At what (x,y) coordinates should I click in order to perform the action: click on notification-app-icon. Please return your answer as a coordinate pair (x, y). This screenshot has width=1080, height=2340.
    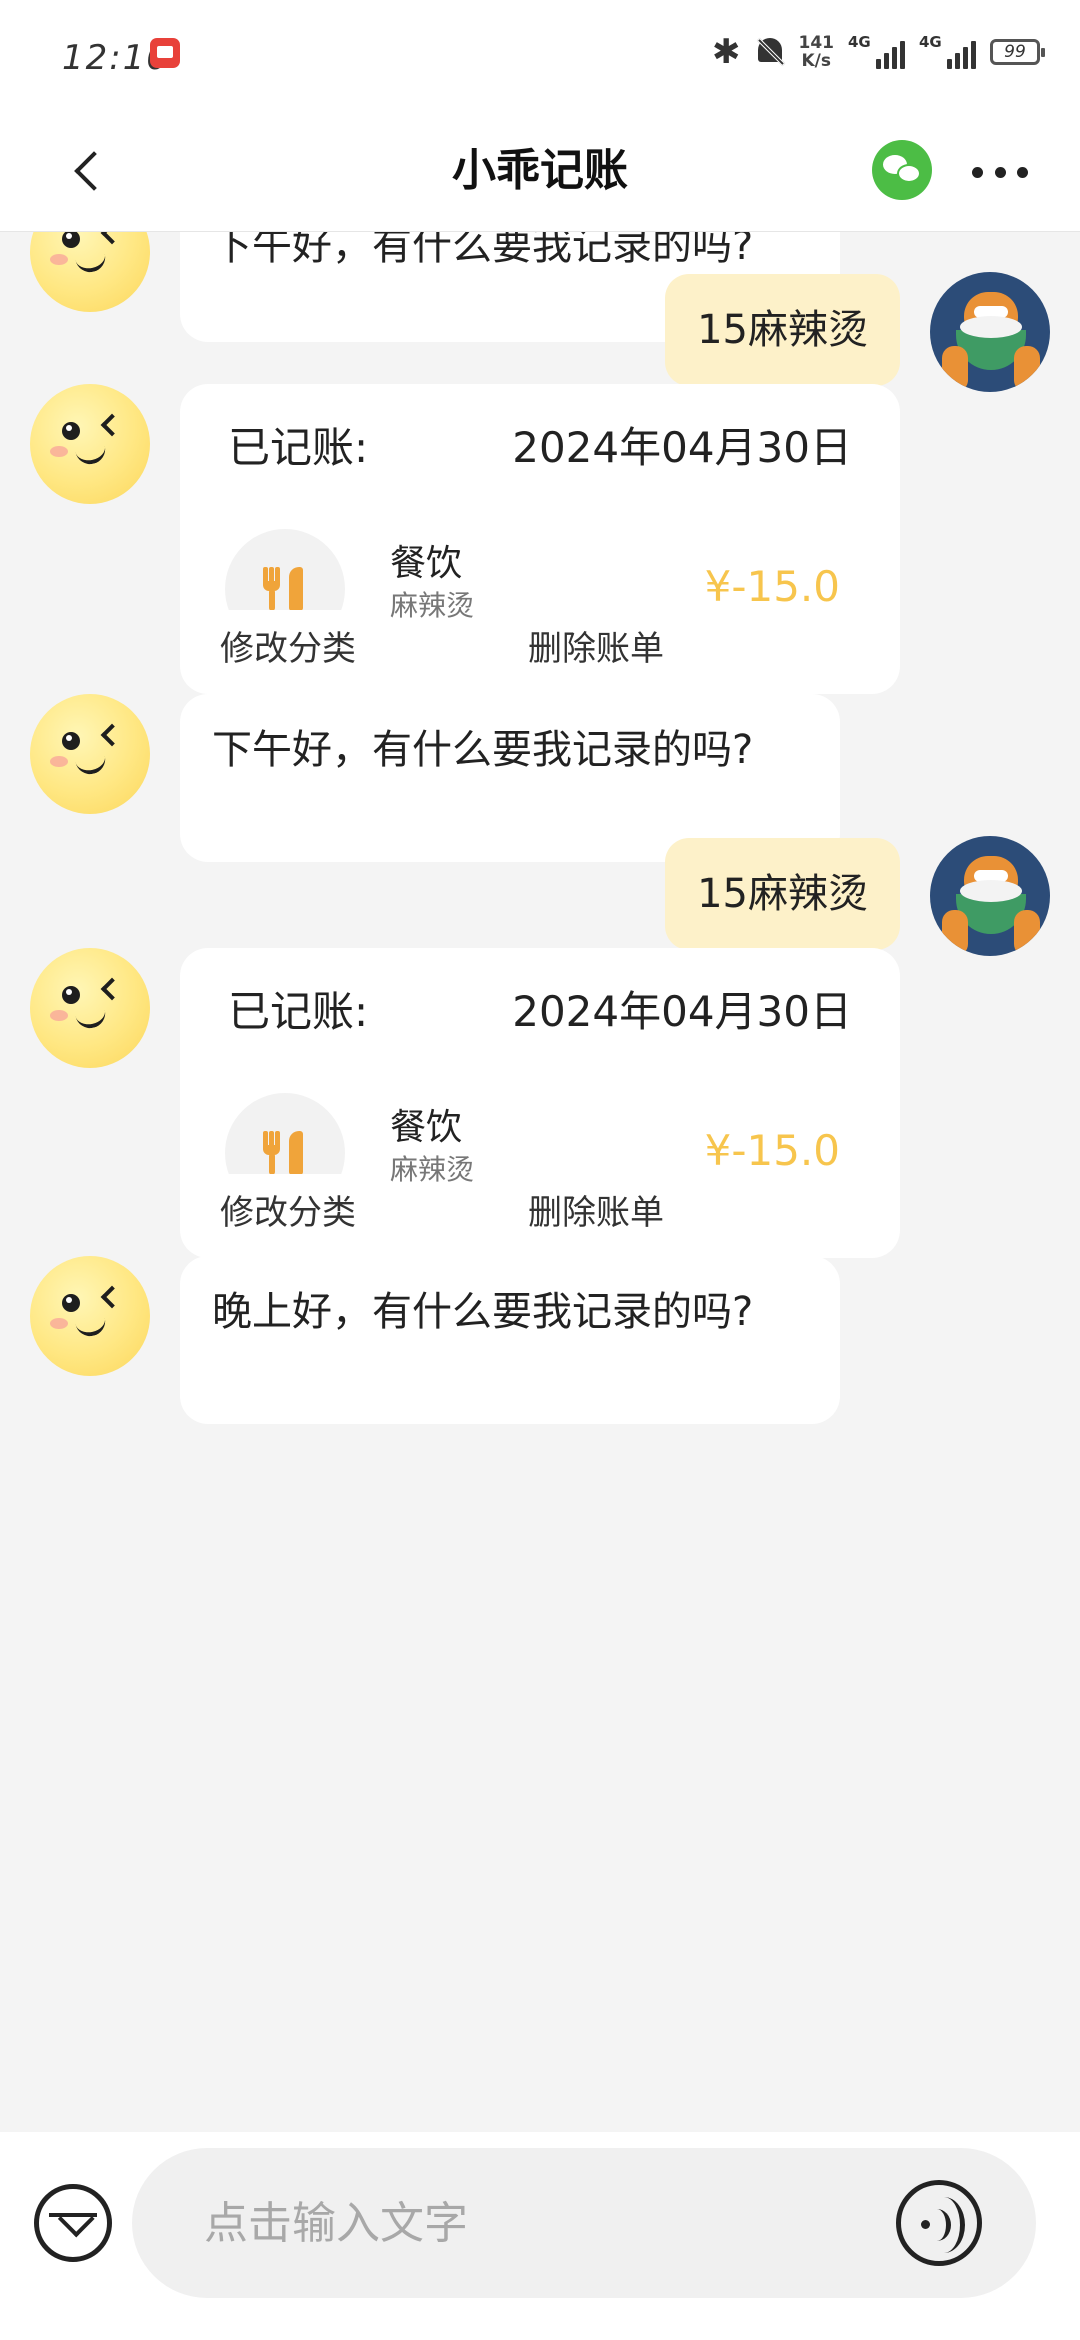
    Looking at the image, I should click on (165, 53).